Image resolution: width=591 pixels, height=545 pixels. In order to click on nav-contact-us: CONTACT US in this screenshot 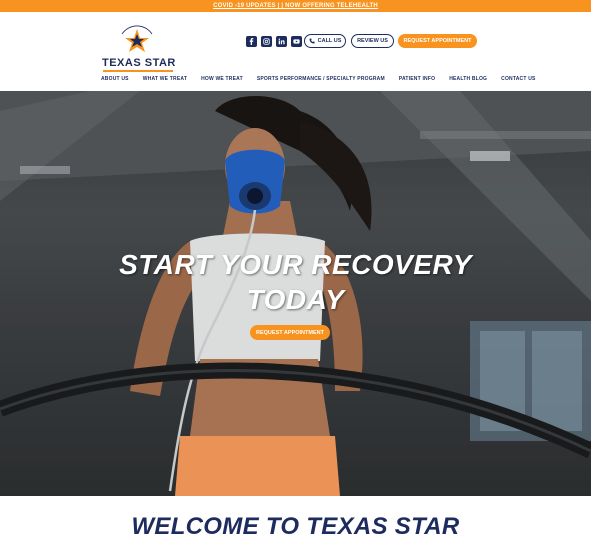, I will do `click(518, 79)`.